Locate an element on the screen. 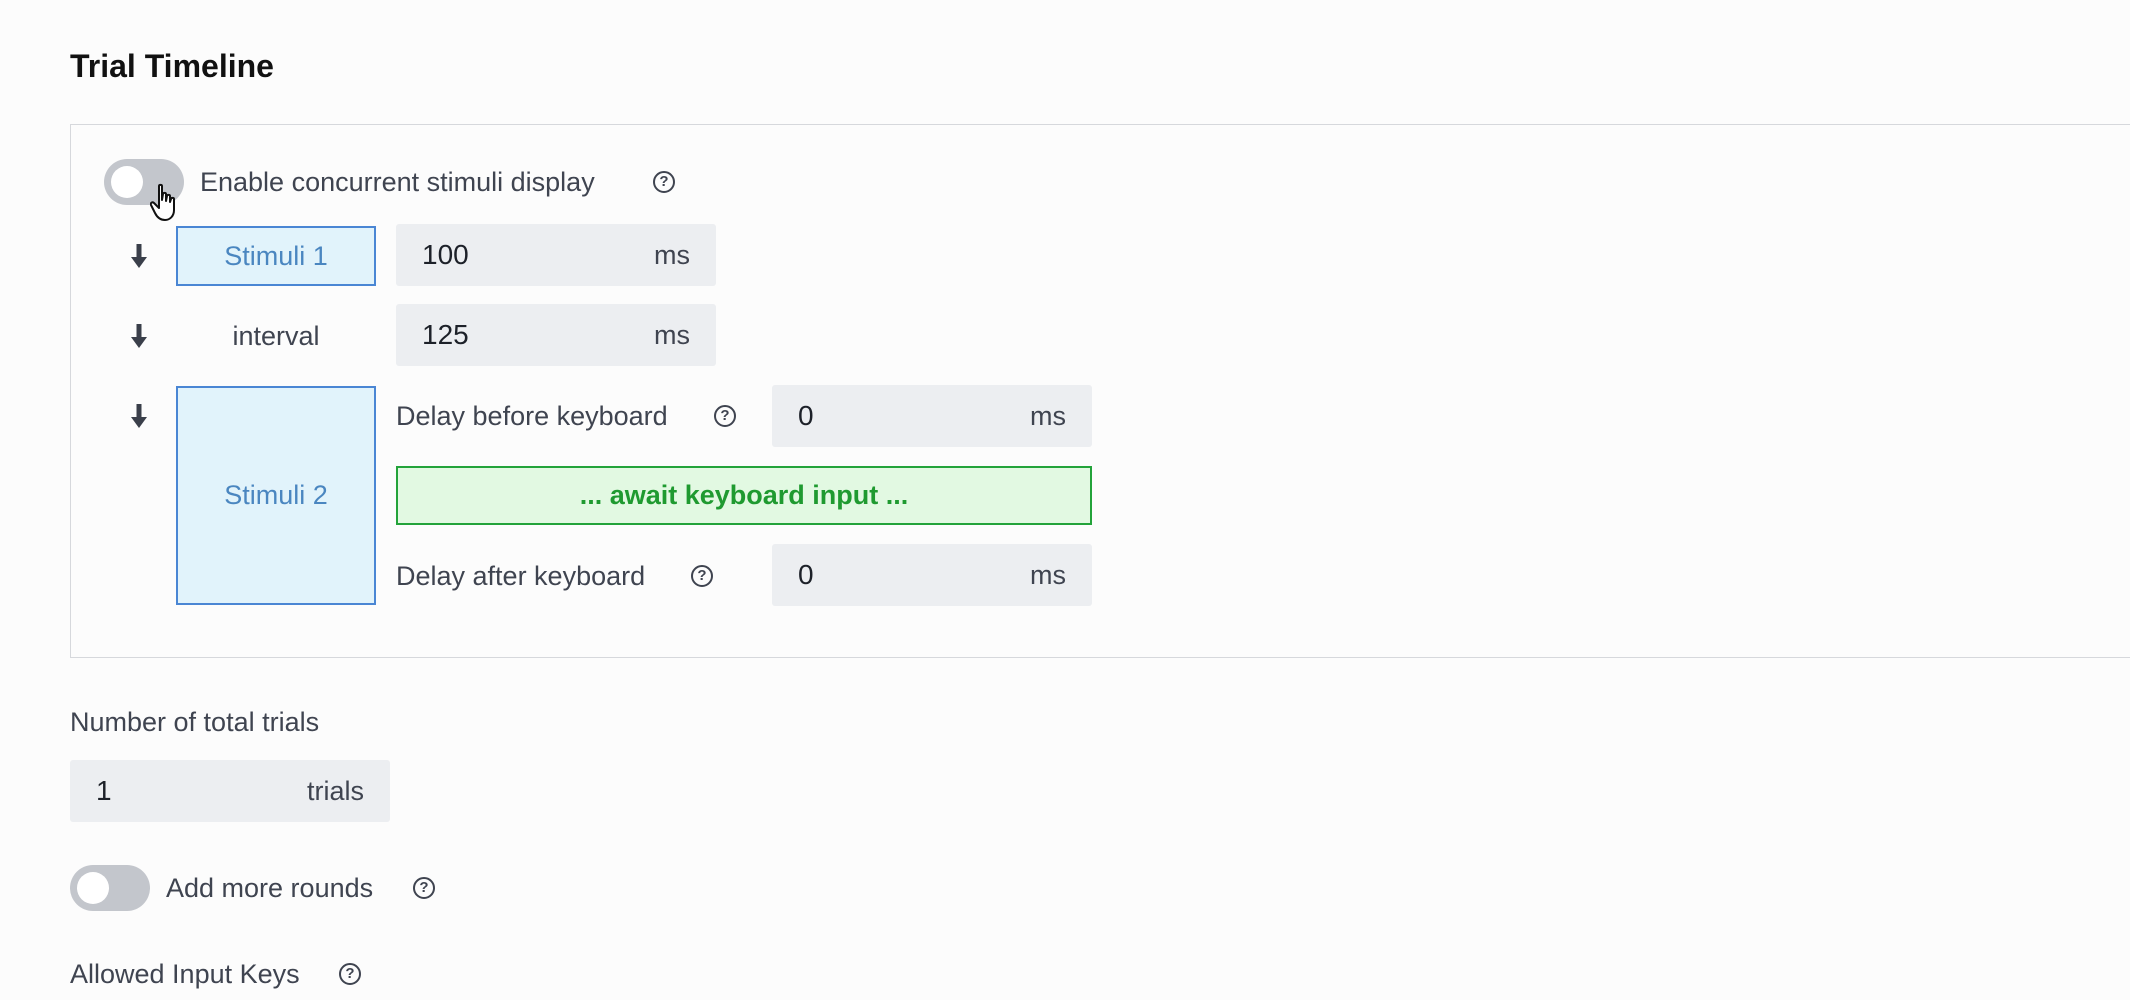 The image size is (2130, 1000). delay-after-keyboard-label: Delay after keyboard is located at coordinates (521, 576).